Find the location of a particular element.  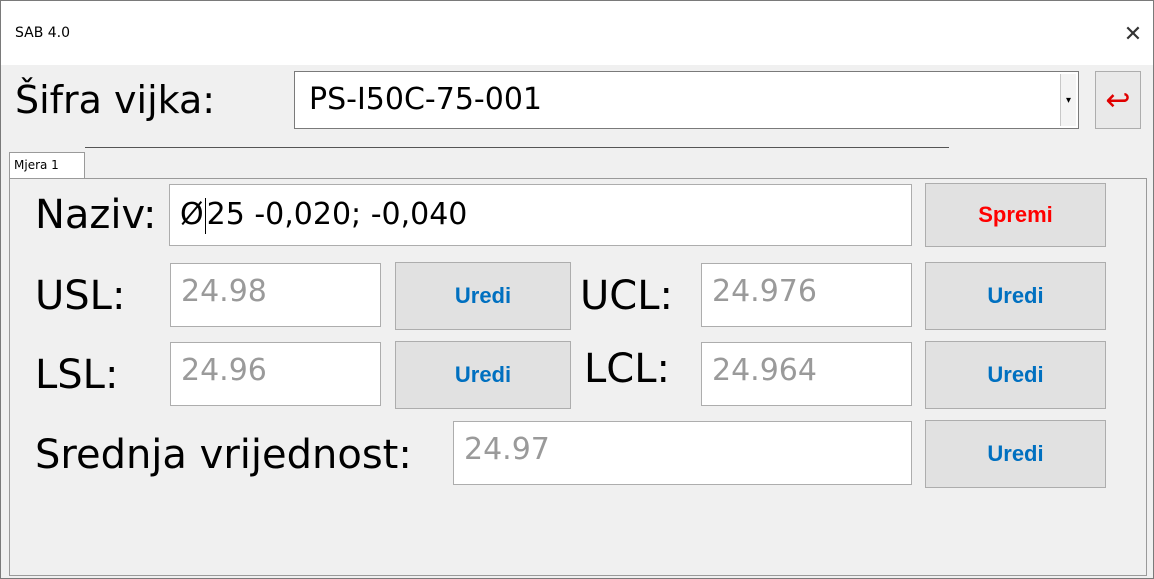

lsl-label: LSL: is located at coordinates (77, 375).